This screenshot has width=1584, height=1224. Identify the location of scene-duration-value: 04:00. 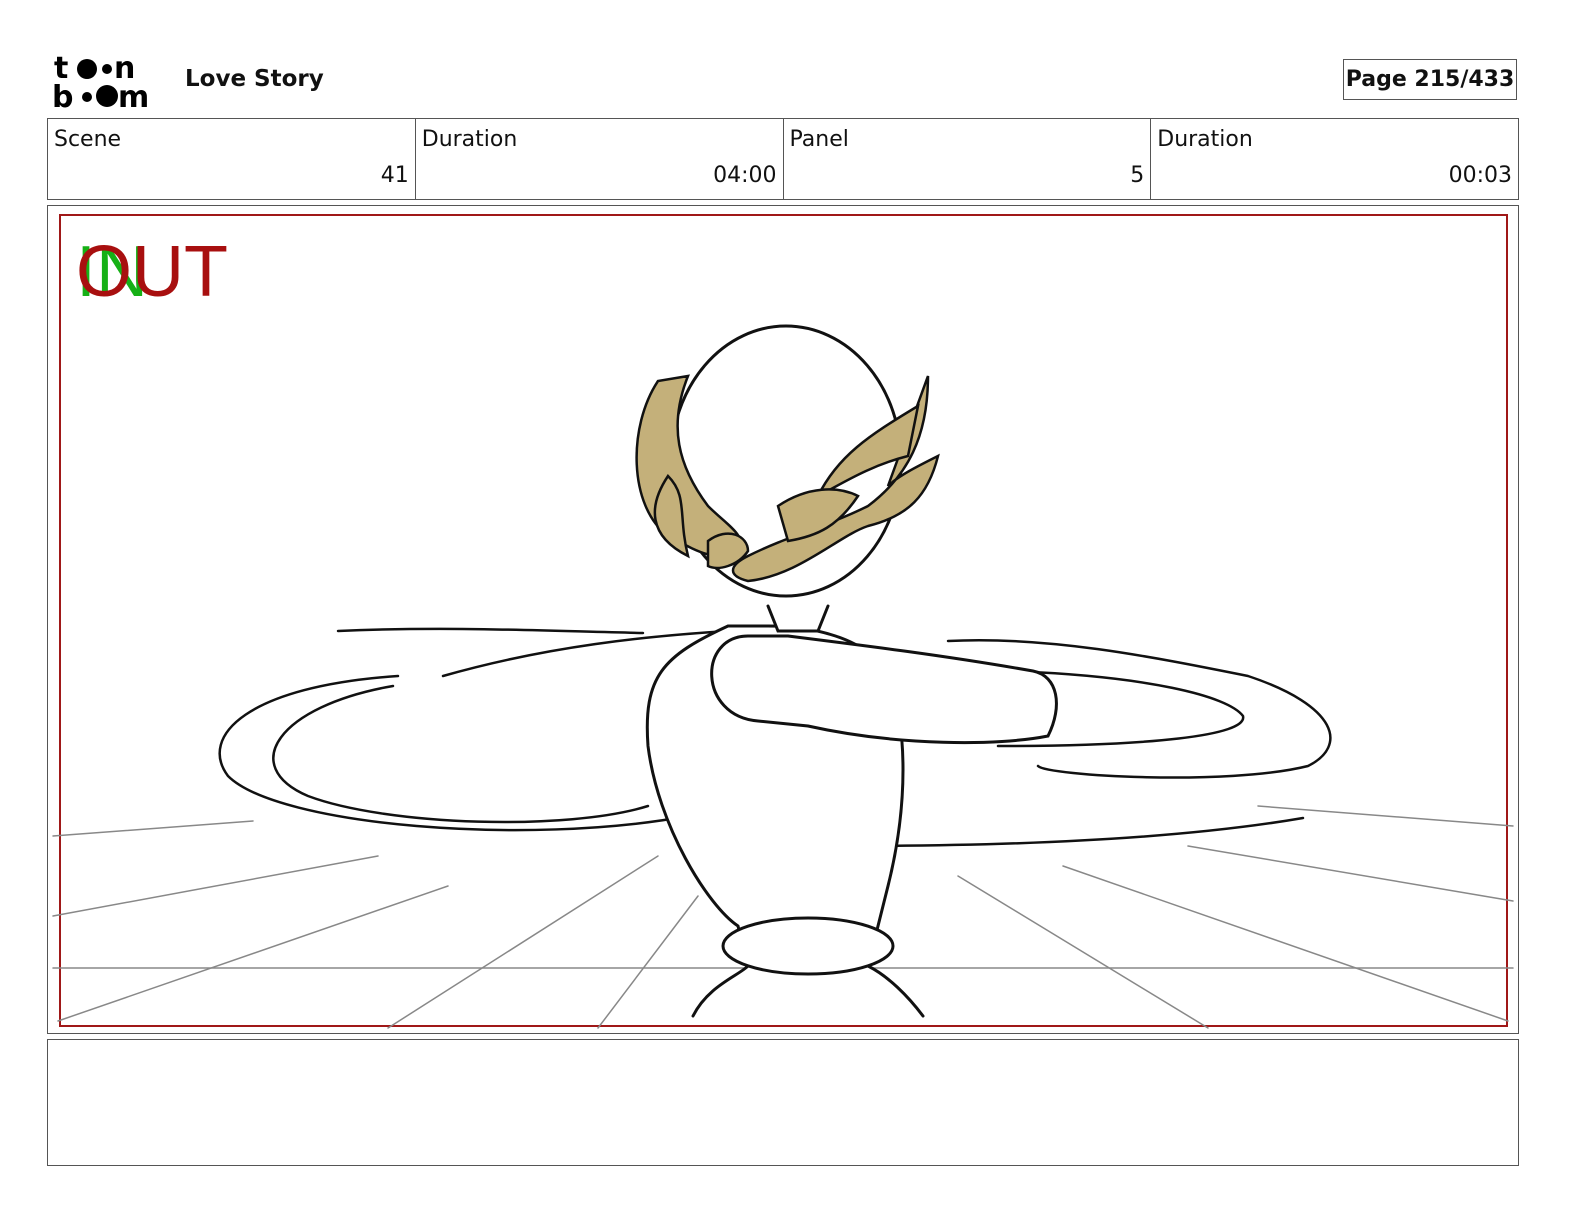
(745, 175).